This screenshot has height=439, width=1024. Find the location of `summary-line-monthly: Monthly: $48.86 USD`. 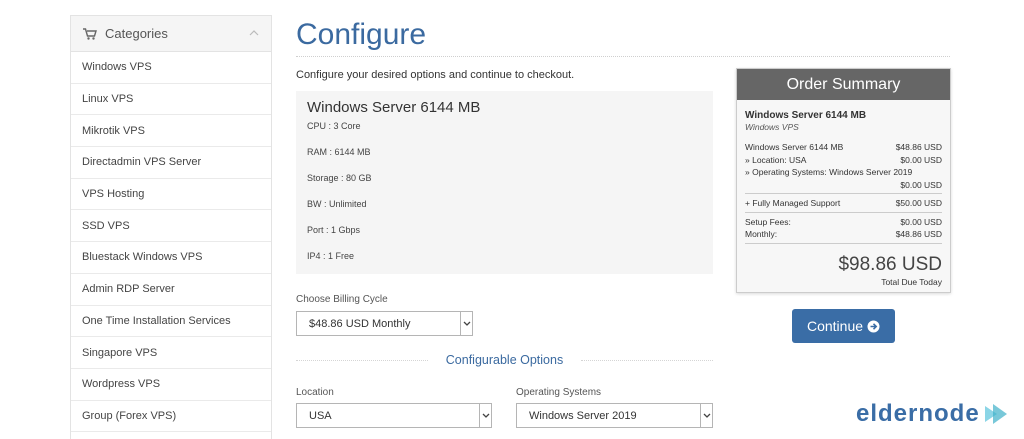

summary-line-monthly: Monthly: $48.86 USD is located at coordinates (843, 234).